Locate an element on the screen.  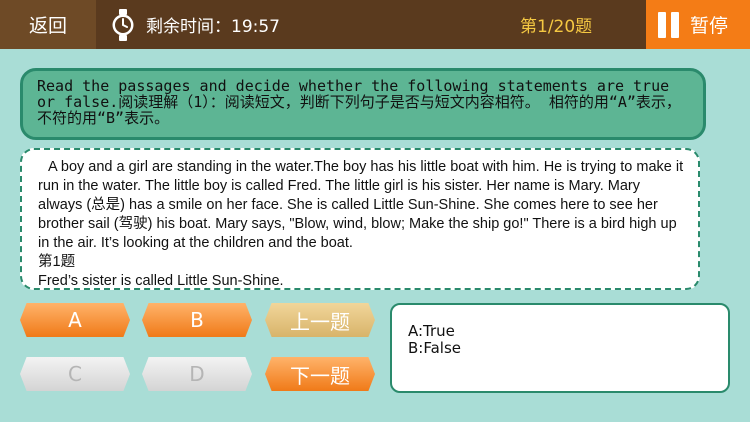
pause-icon is located at coordinates (669, 24).